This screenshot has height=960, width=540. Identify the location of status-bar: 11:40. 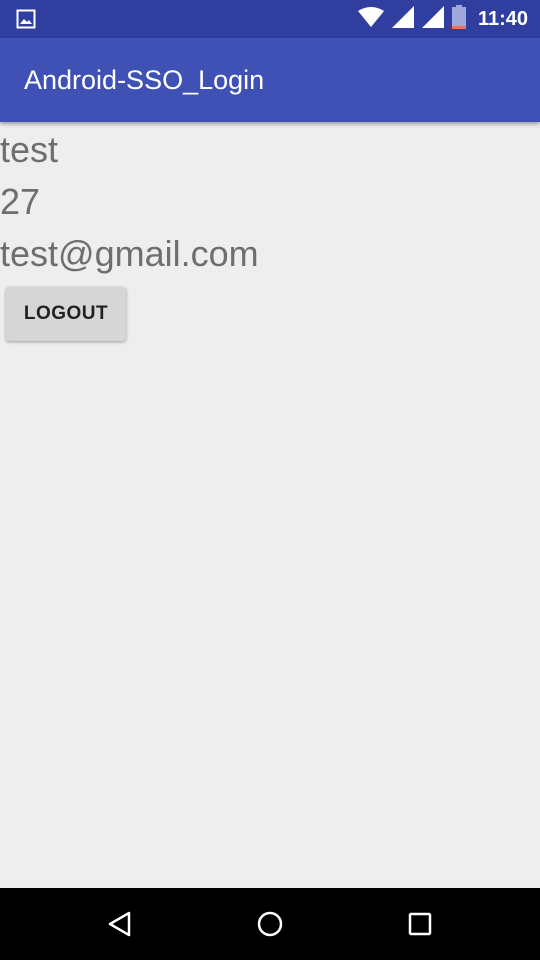
(270, 19).